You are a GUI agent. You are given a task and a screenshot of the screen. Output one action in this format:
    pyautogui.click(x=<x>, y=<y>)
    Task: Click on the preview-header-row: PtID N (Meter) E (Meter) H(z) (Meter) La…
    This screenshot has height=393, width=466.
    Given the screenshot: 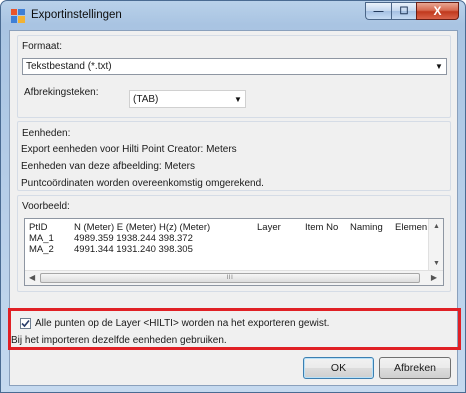 What is the action you would take?
    pyautogui.click(x=227, y=227)
    